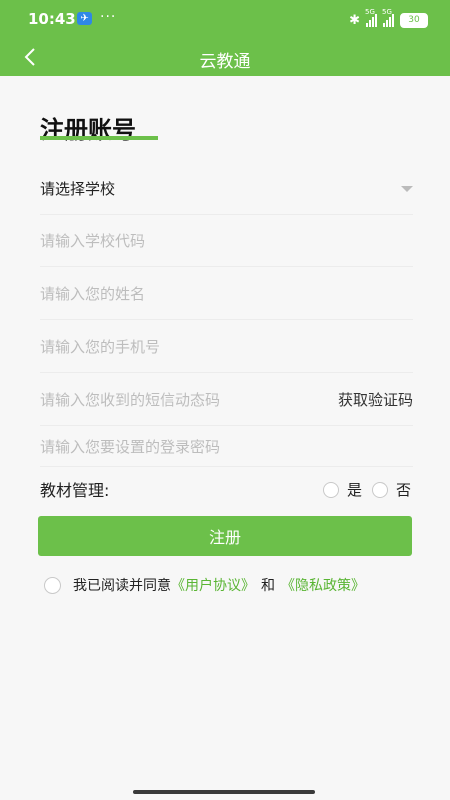 The width and height of the screenshot is (450, 800). What do you see at coordinates (407, 189) in the screenshot?
I see `triangle-down-icon` at bounding box center [407, 189].